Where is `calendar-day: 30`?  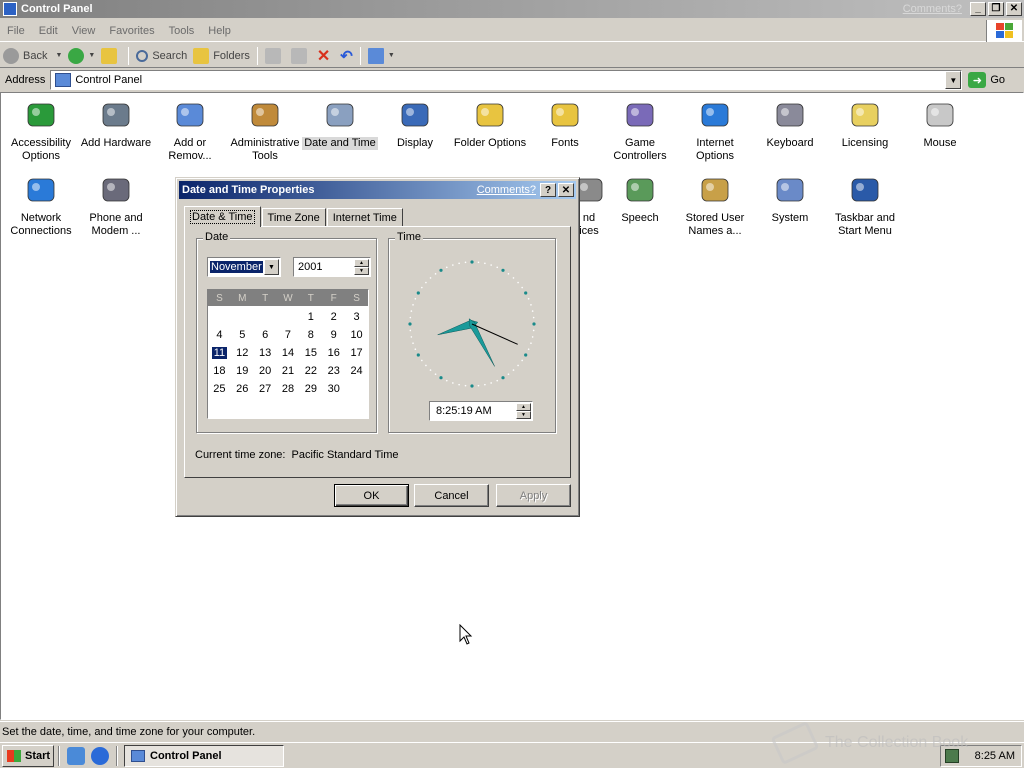
calendar-day: 30 is located at coordinates (333, 389).